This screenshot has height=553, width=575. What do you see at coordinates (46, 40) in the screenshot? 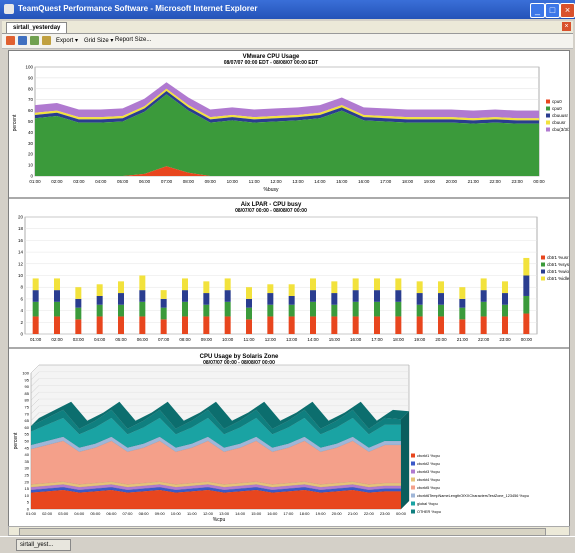
I see `refresh-icon` at bounding box center [46, 40].